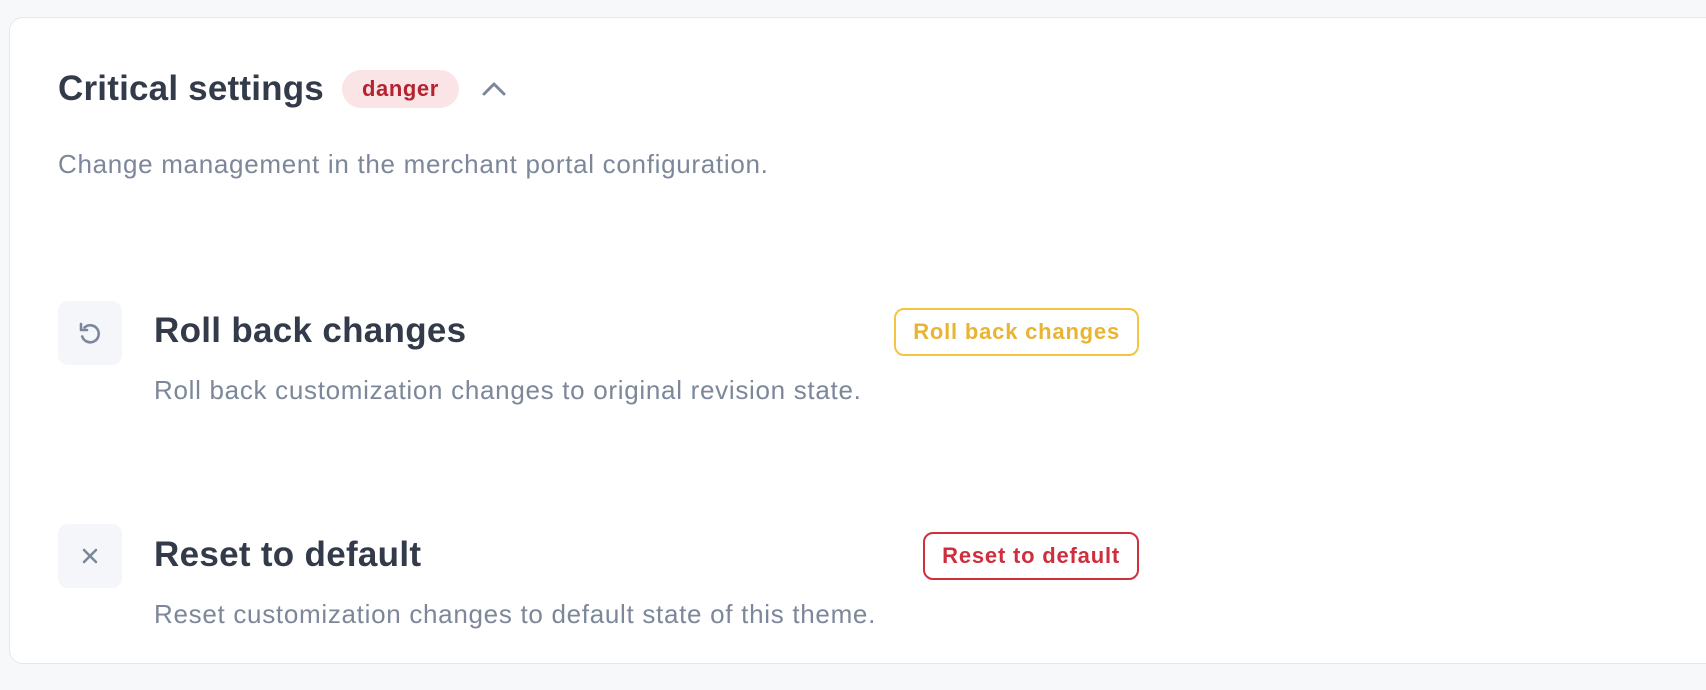 This screenshot has height=690, width=1706. Describe the element at coordinates (191, 88) in the screenshot. I see `card-title: Critical settings` at that location.